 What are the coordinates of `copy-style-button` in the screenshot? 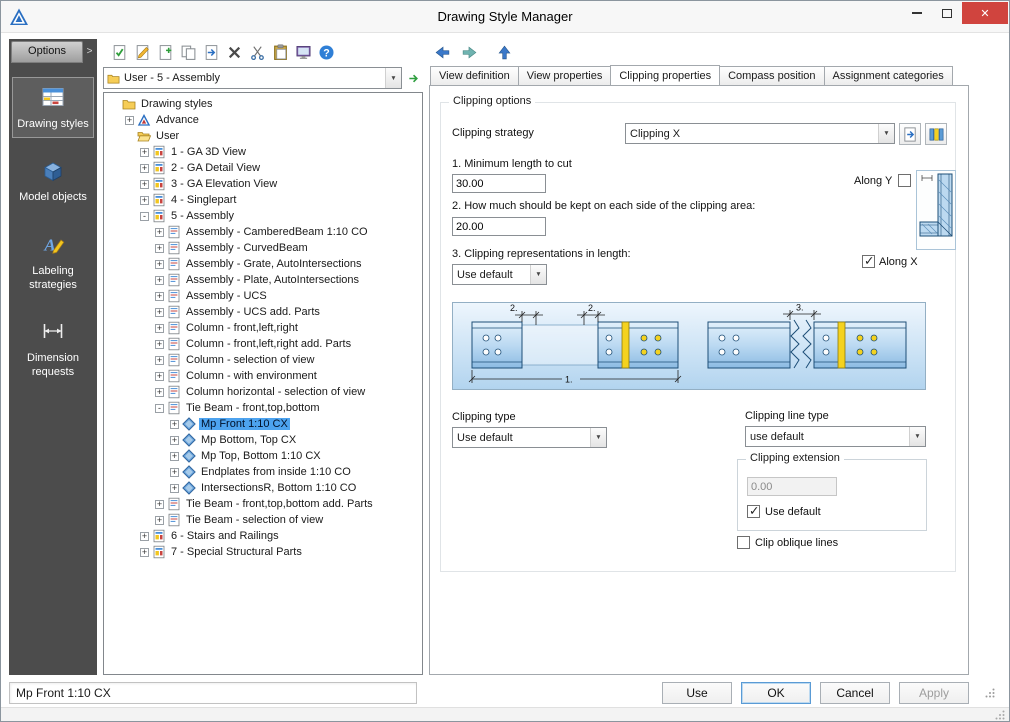 It's located at (188, 52).